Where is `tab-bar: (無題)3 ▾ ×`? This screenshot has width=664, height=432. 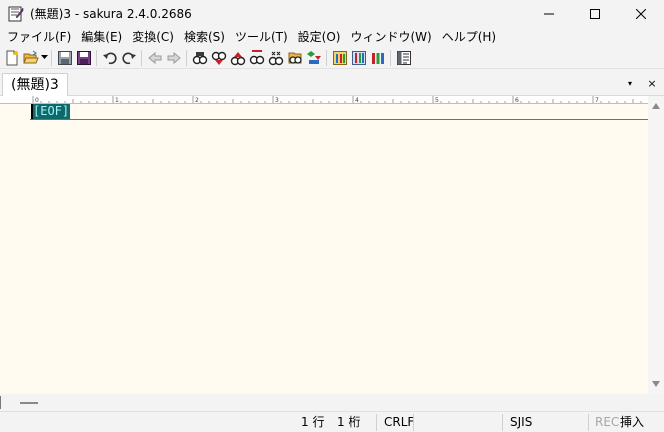
tab-bar: (無題)3 ▾ × is located at coordinates (332, 83).